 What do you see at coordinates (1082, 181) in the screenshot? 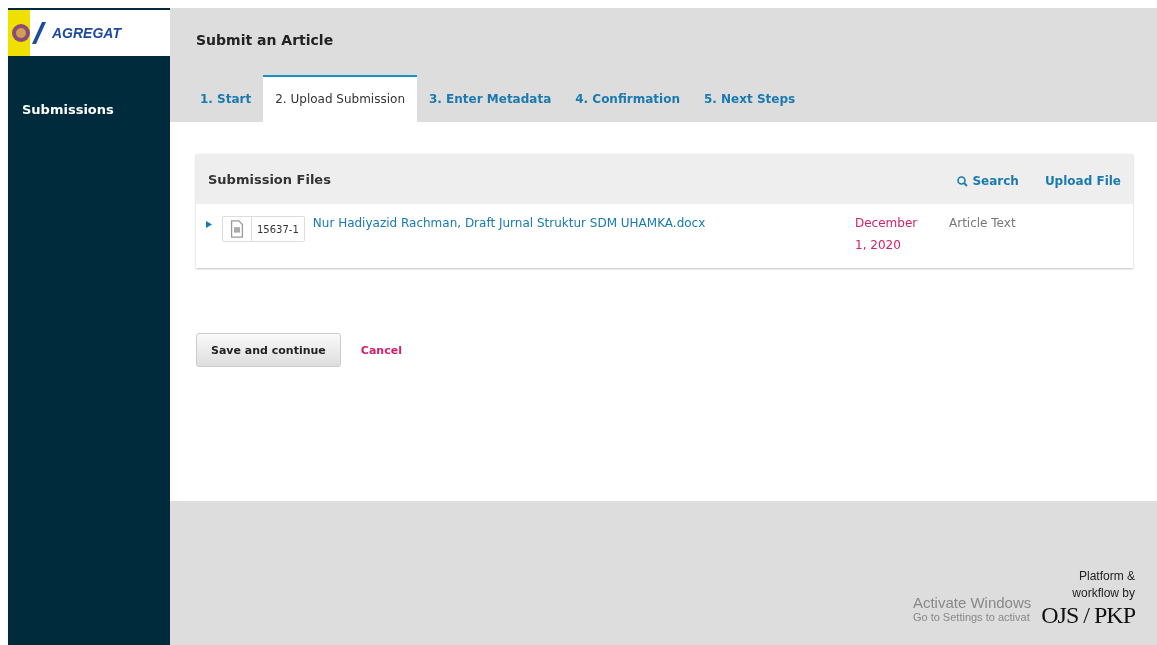
I see `upload-link: Upload File` at bounding box center [1082, 181].